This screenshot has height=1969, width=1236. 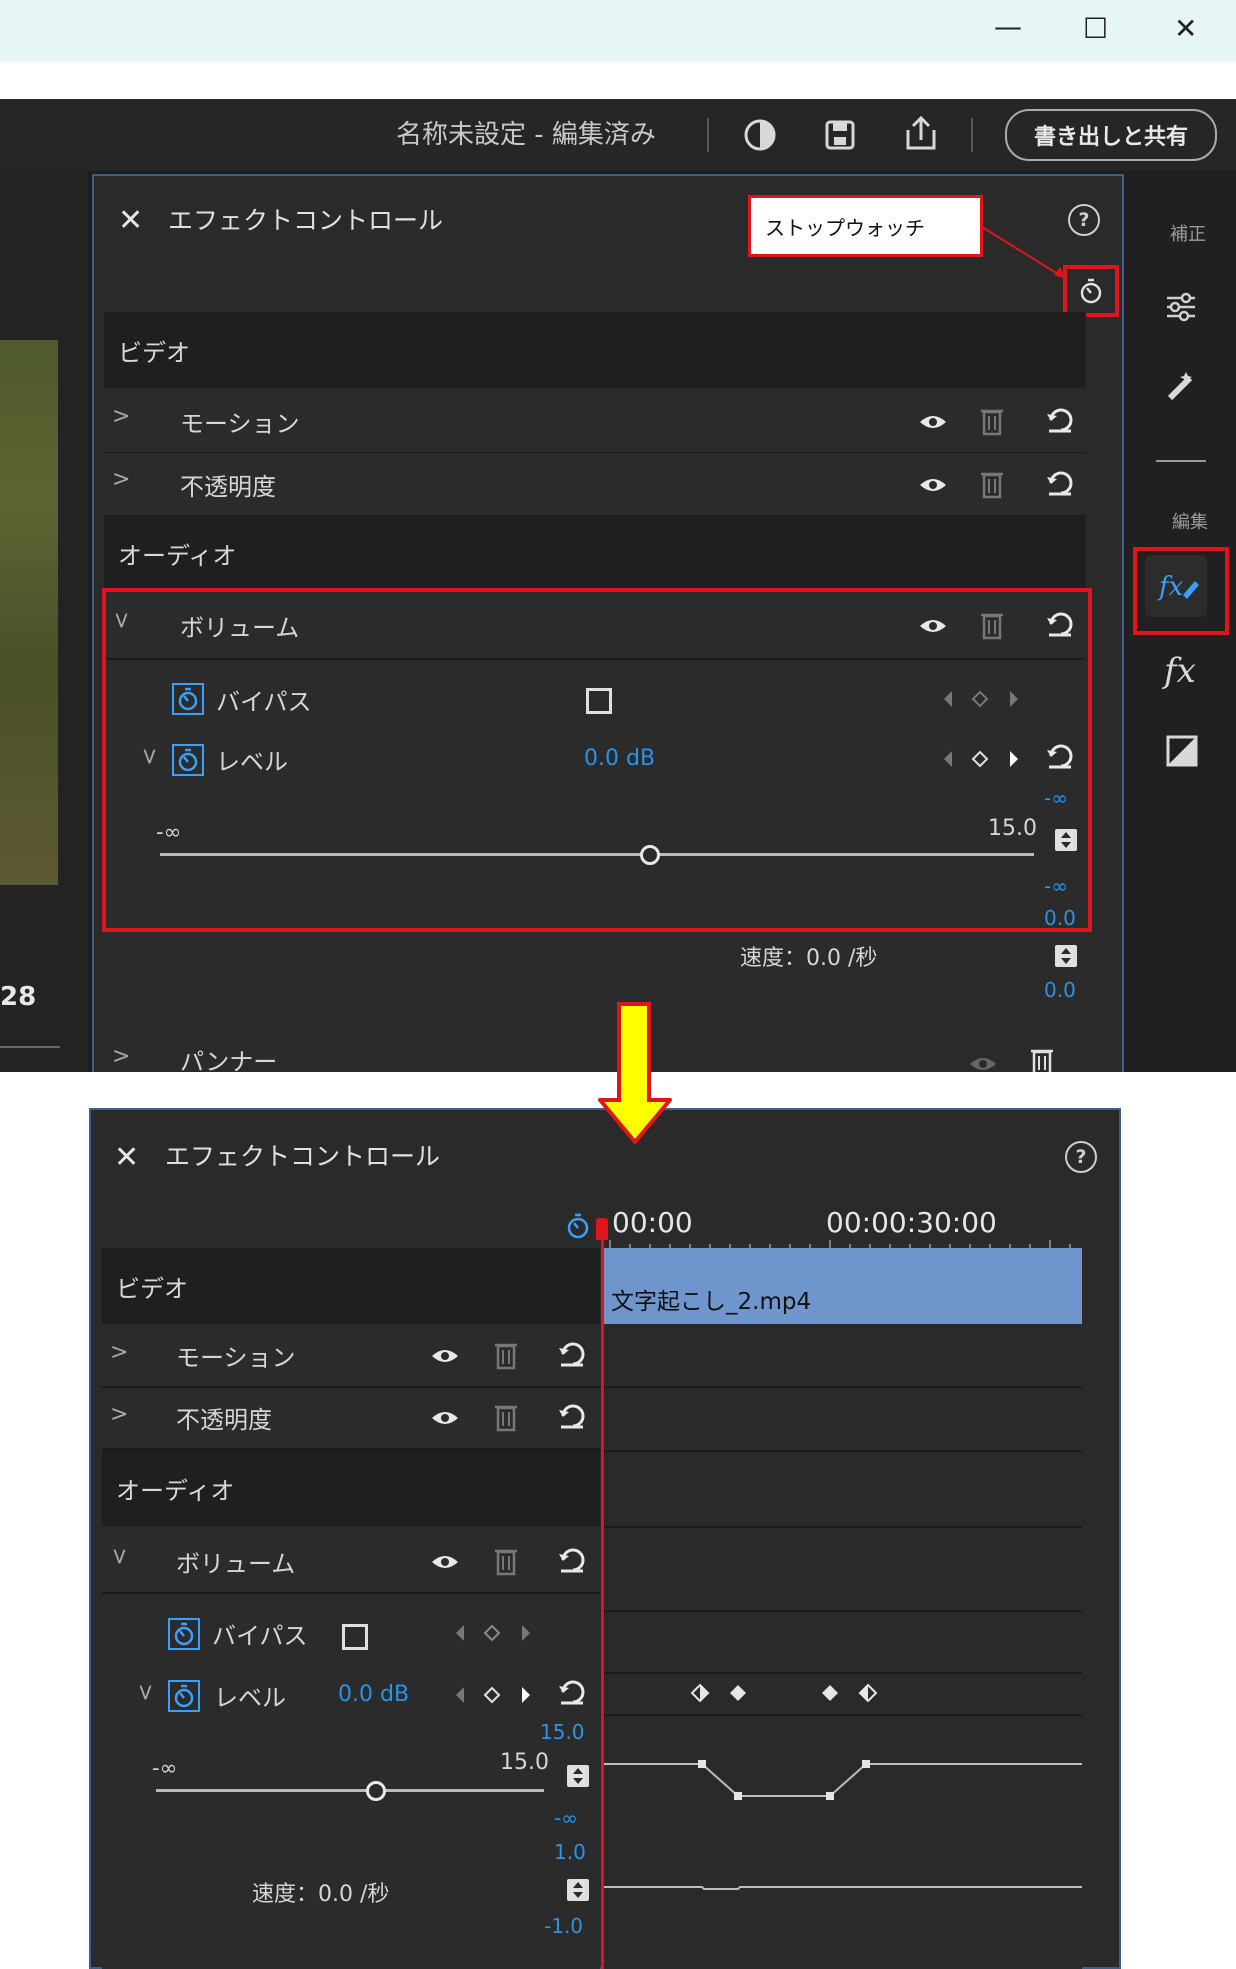 What do you see at coordinates (30, 1047) in the screenshot?
I see `scrub-line` at bounding box center [30, 1047].